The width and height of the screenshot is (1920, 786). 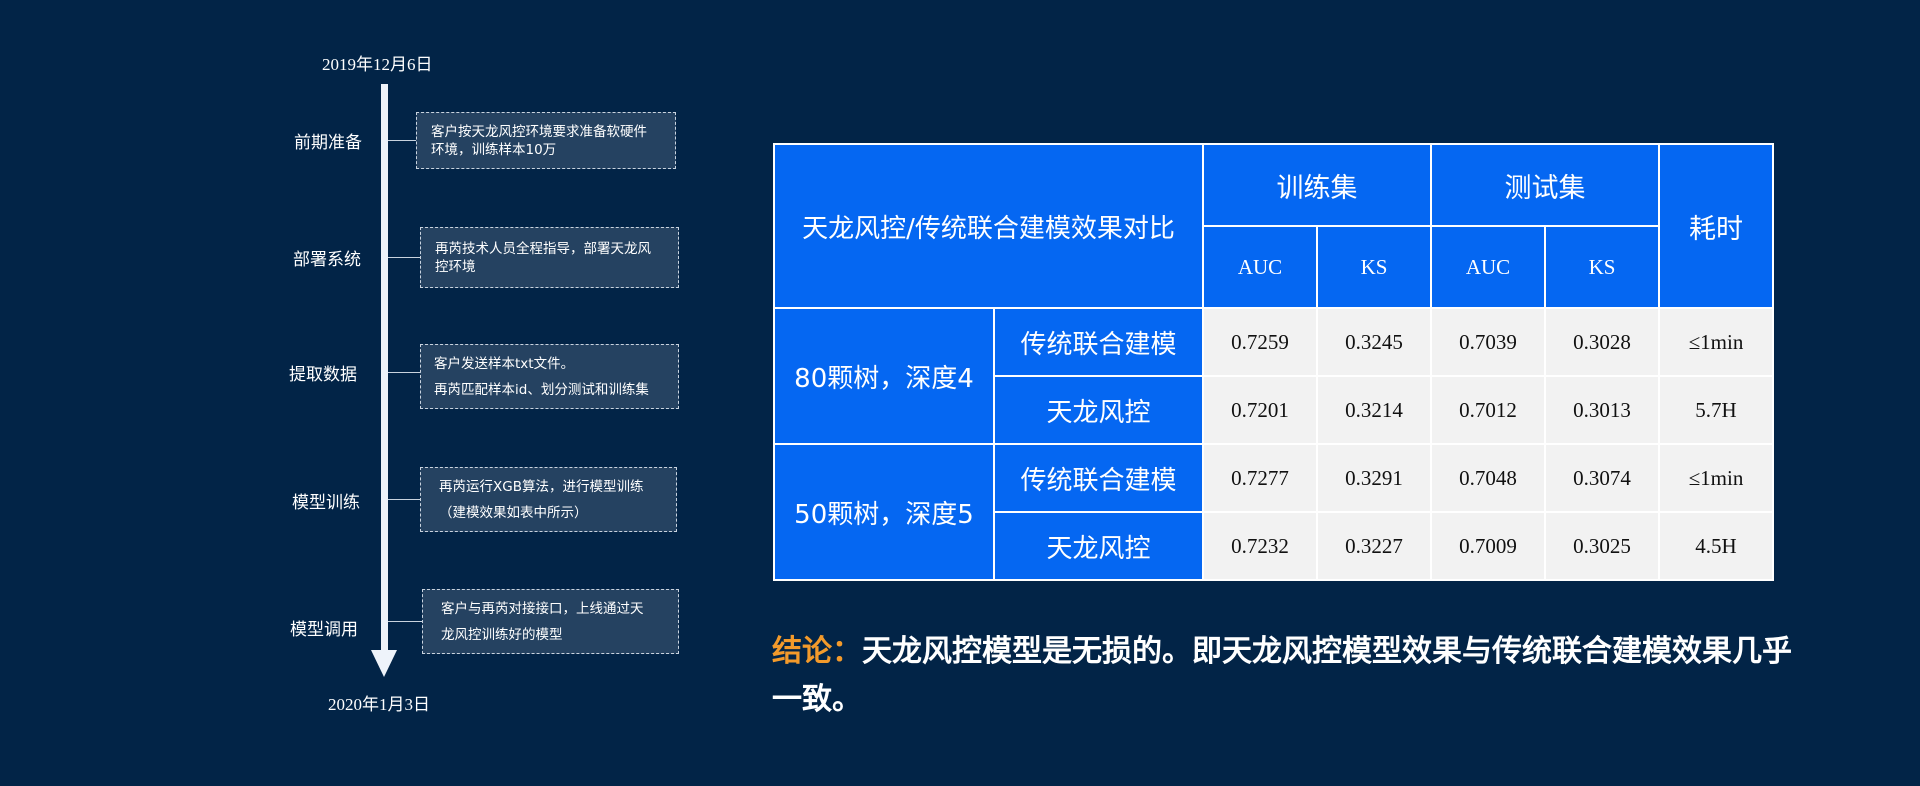 I want to click on table-header-row: 天龙风控/传统联合建模效果对比 训练集 测试集 耗时, so click(x=1273, y=226).